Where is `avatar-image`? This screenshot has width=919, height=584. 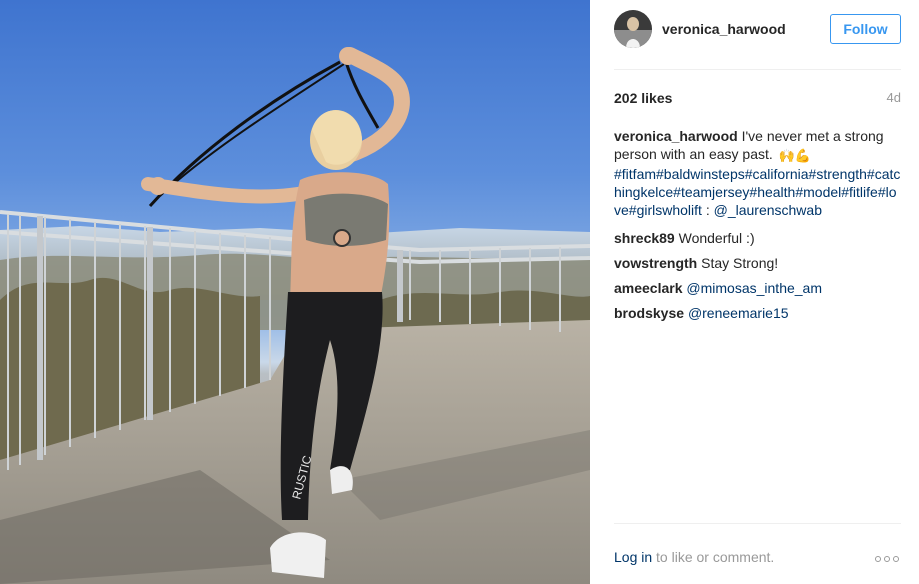 avatar-image is located at coordinates (633, 29).